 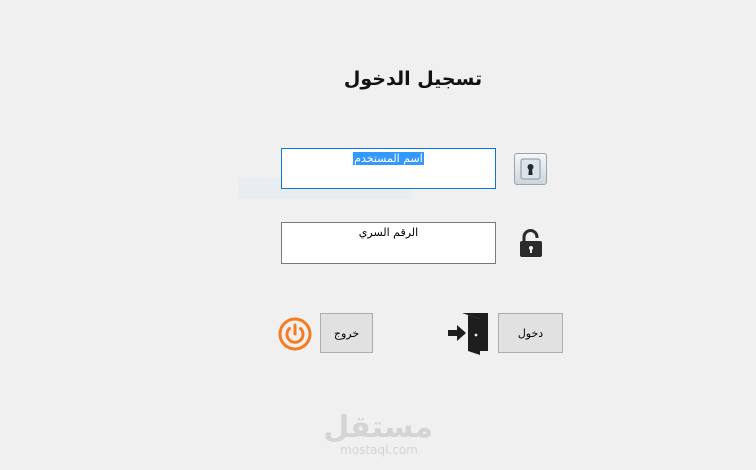 What do you see at coordinates (378, 427) in the screenshot?
I see `watermark-brand: مستقل` at bounding box center [378, 427].